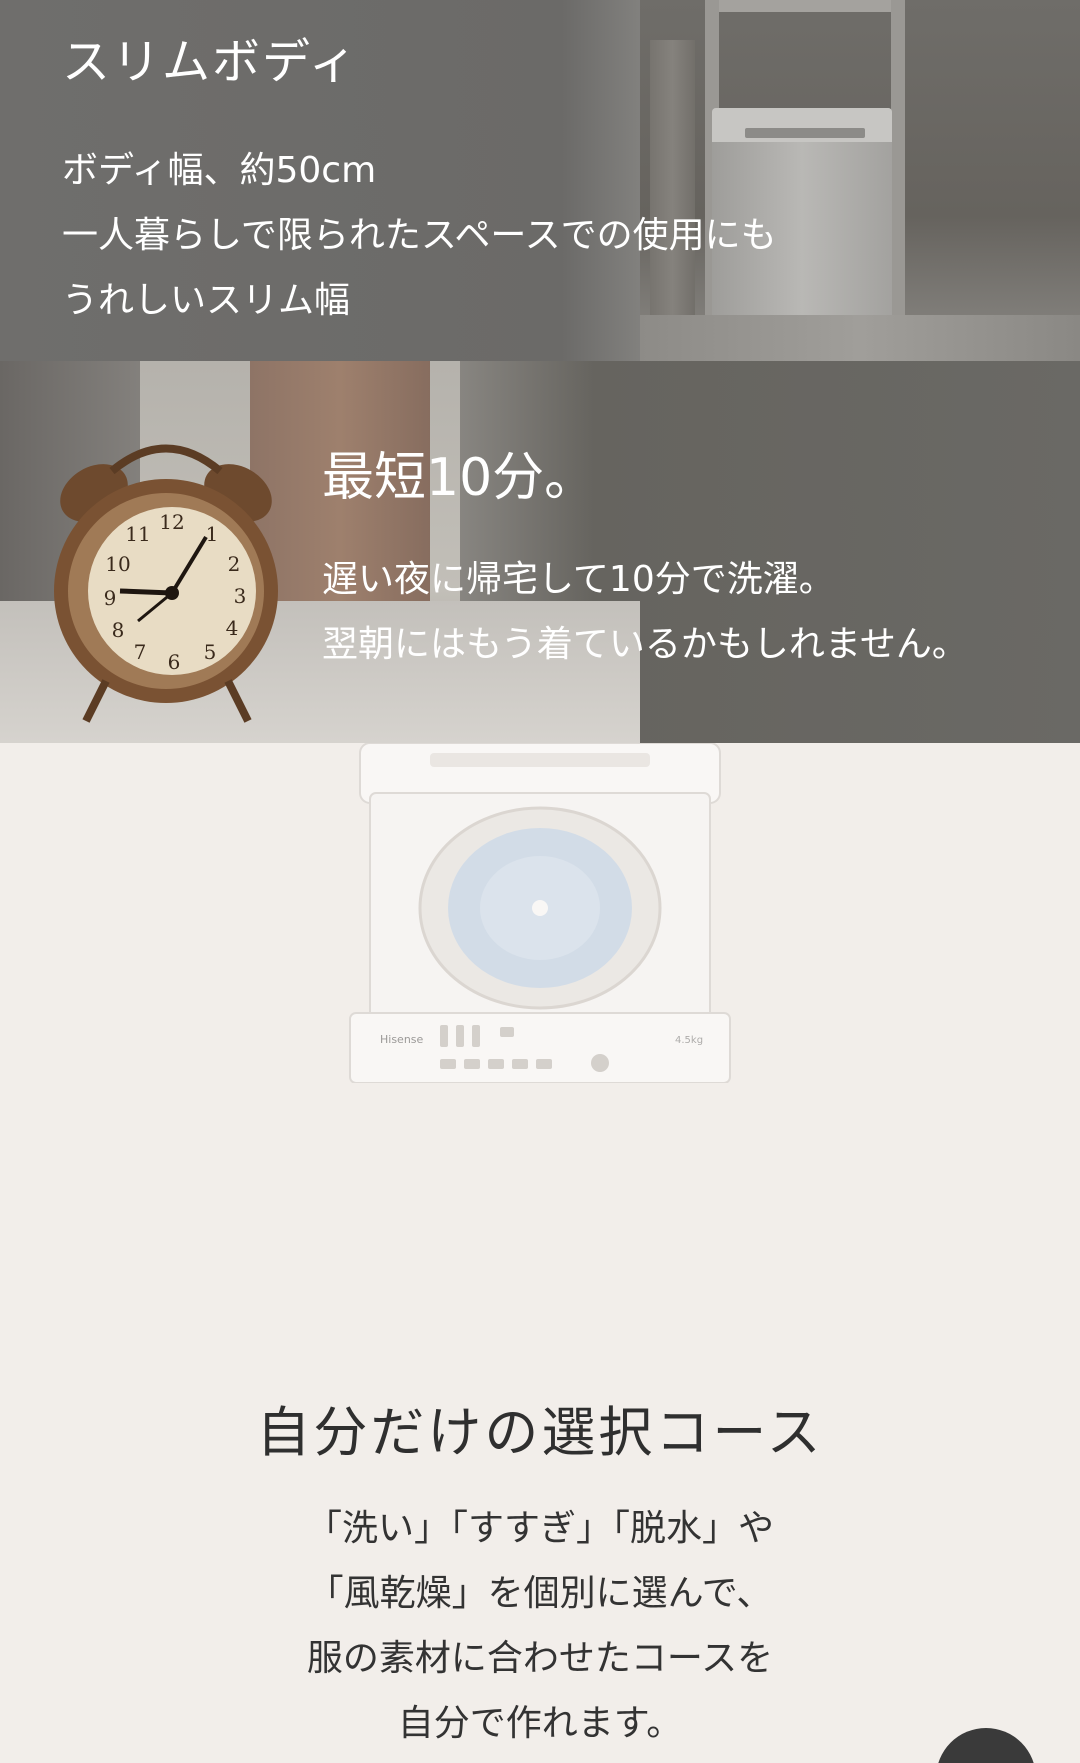 The image size is (1080, 1763). I want to click on slim-body-line: 一人暮らしで限られたスペースでの使用にも, so click(419, 235).